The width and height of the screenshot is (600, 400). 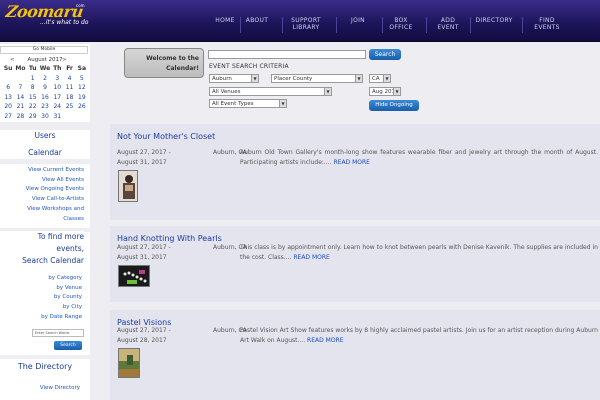 I want to click on nav-support-library: SUPPORT LIBRARY, so click(x=306, y=24).